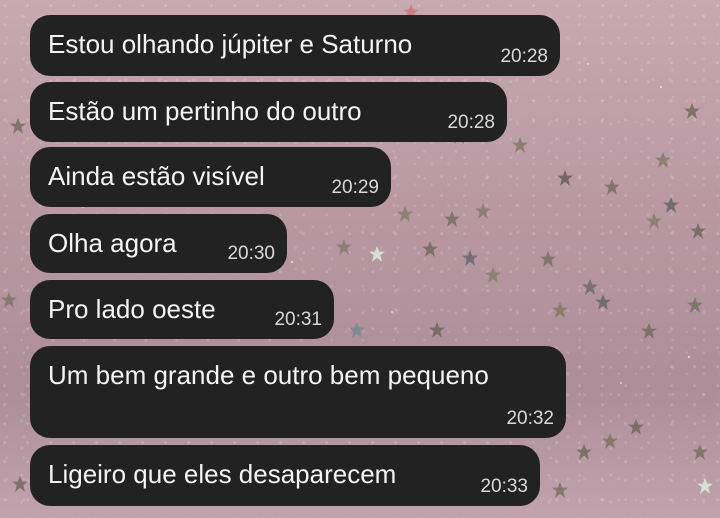 The width and height of the screenshot is (720, 518). Describe the element at coordinates (268, 375) in the screenshot. I see `message-text: Um bem grande e outro bem pequeno` at that location.